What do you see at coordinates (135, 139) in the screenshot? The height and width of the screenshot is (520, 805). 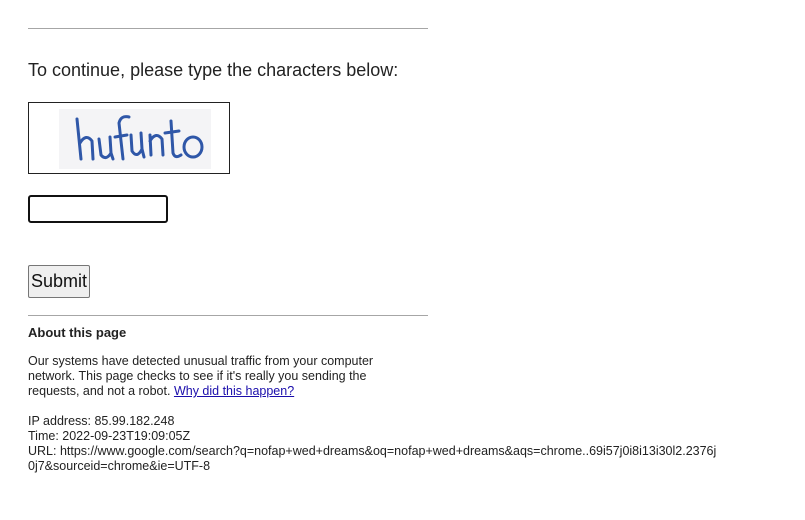 I see `captcha-image: hufunto` at bounding box center [135, 139].